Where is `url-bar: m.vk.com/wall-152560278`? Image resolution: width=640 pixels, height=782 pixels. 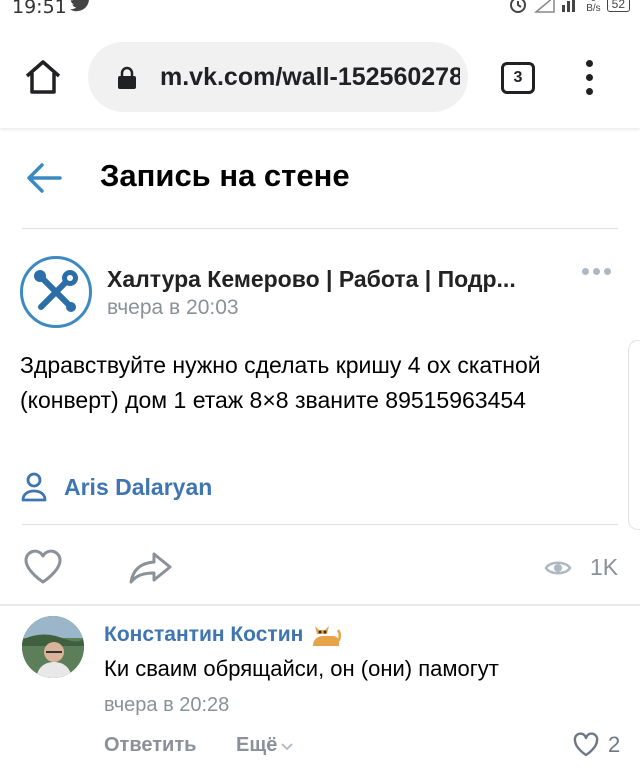
url-bar: m.vk.com/wall-152560278 is located at coordinates (278, 77).